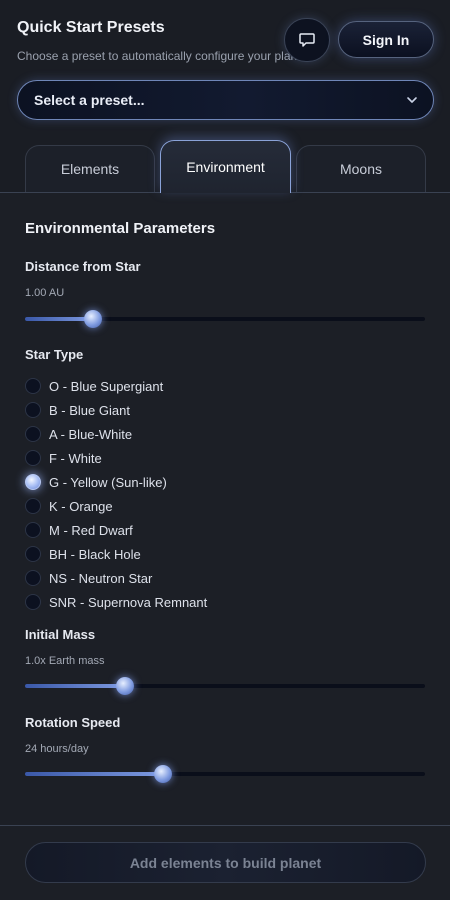 This screenshot has width=450, height=900. What do you see at coordinates (91, 434) in the screenshot?
I see `star-type-option-label: A - Blue-White` at bounding box center [91, 434].